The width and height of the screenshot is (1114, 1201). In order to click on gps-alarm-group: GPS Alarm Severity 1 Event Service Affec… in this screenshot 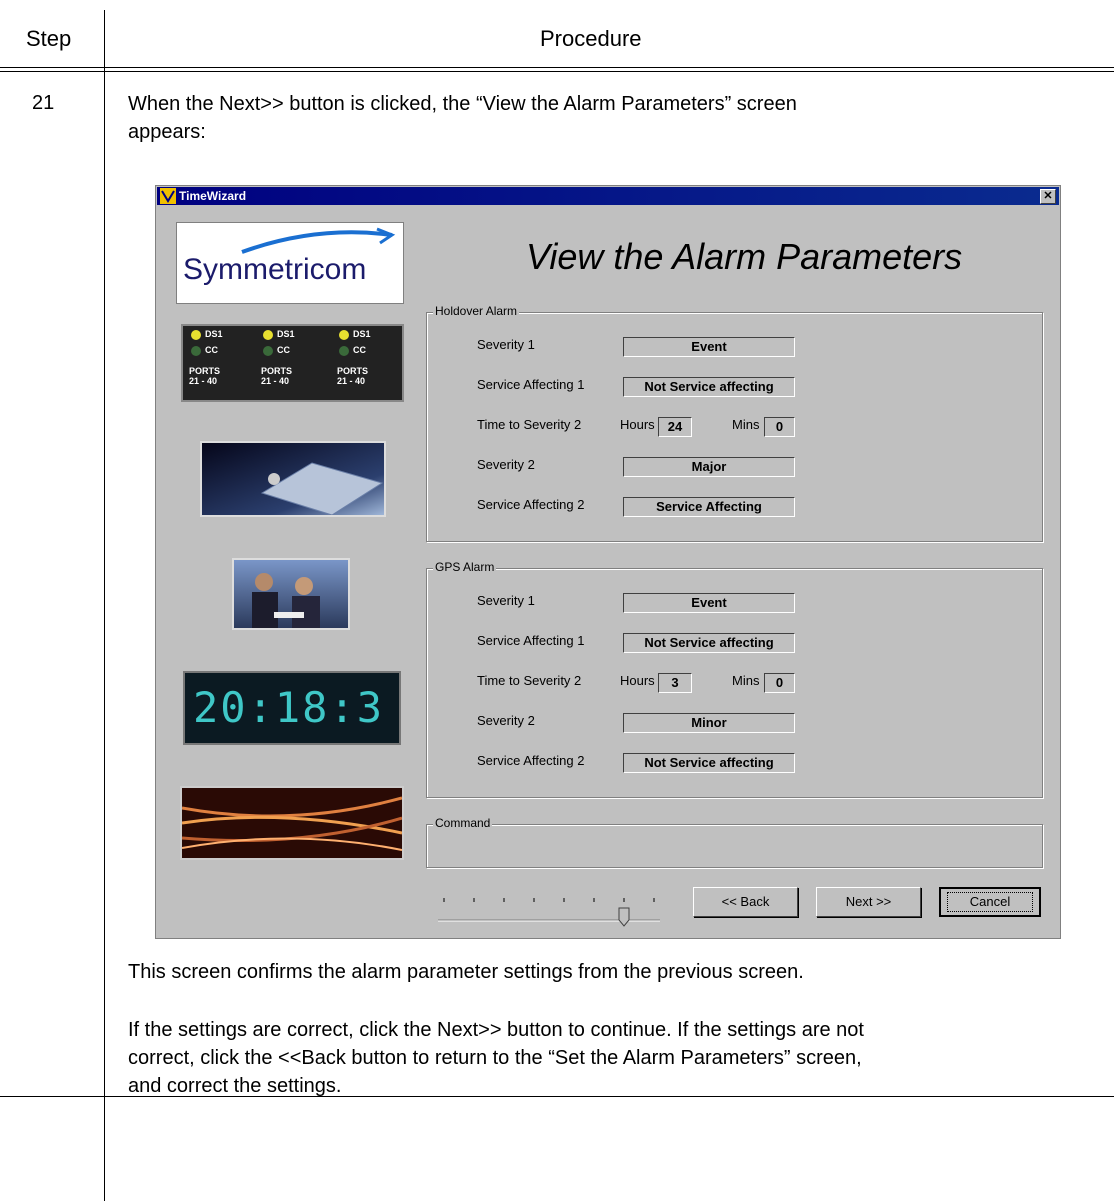, I will do `click(734, 679)`.